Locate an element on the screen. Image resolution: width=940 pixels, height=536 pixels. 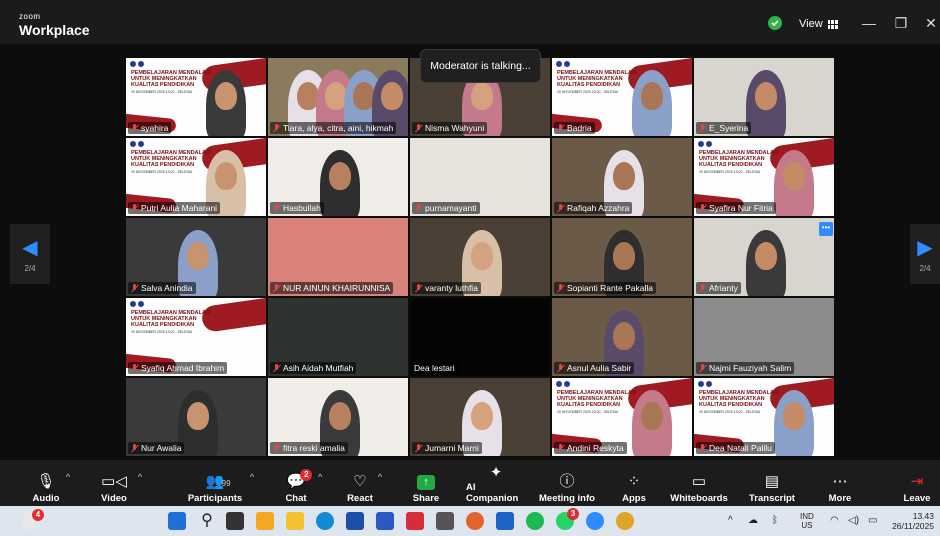
chat-button: 💬 2 Chat is located at coordinates (296, 485).